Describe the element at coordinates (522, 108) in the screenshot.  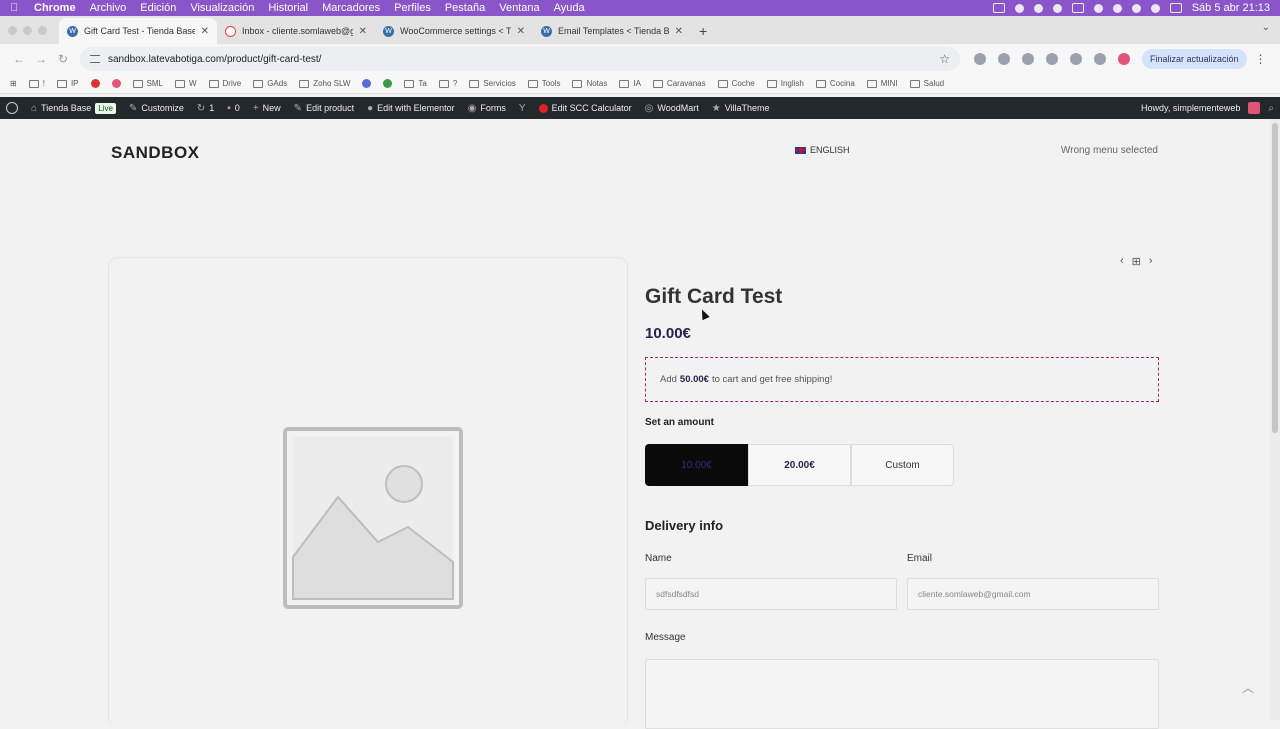
I see `yoast-icon: Y` at that location.